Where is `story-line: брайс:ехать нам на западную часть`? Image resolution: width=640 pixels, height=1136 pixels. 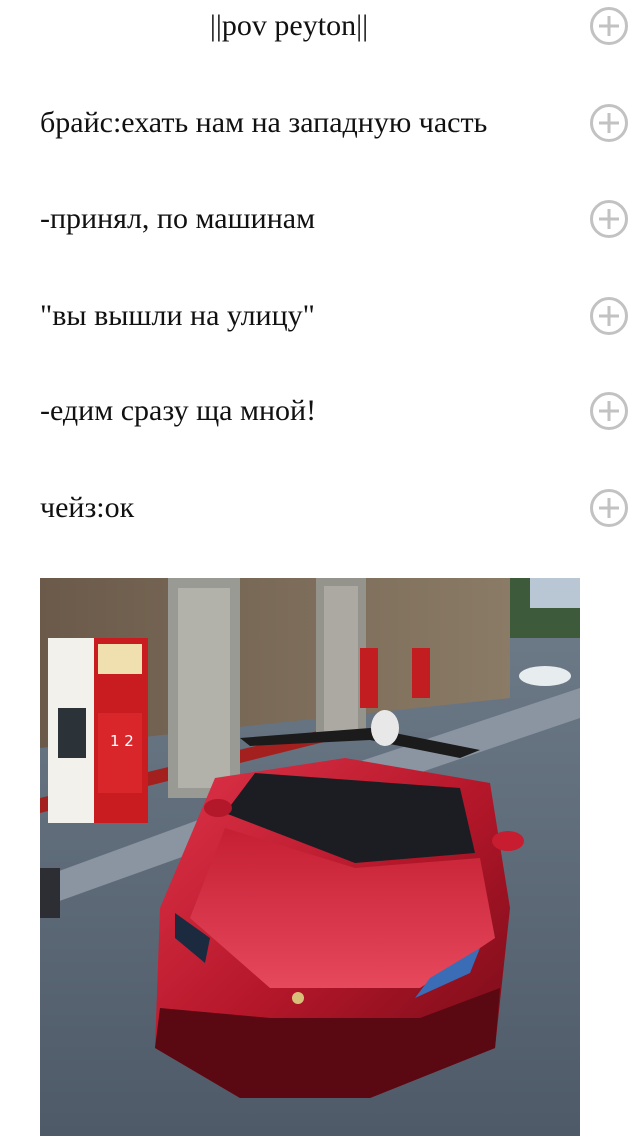 story-line: брайс:ехать нам на западную часть is located at coordinates (320, 123).